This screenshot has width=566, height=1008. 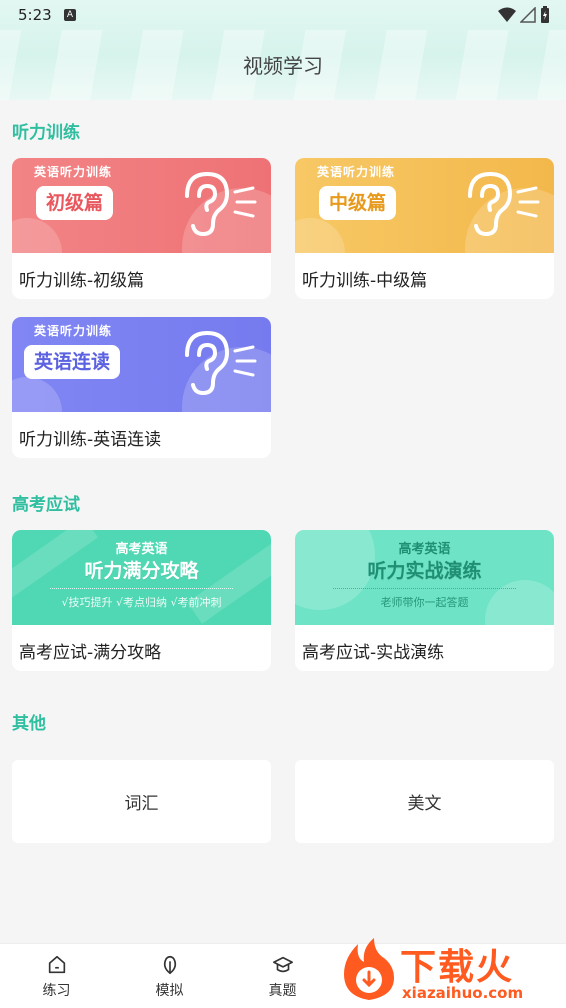 What do you see at coordinates (141, 571) in the screenshot?
I see `banner-main-text: 听力满分攻略` at bounding box center [141, 571].